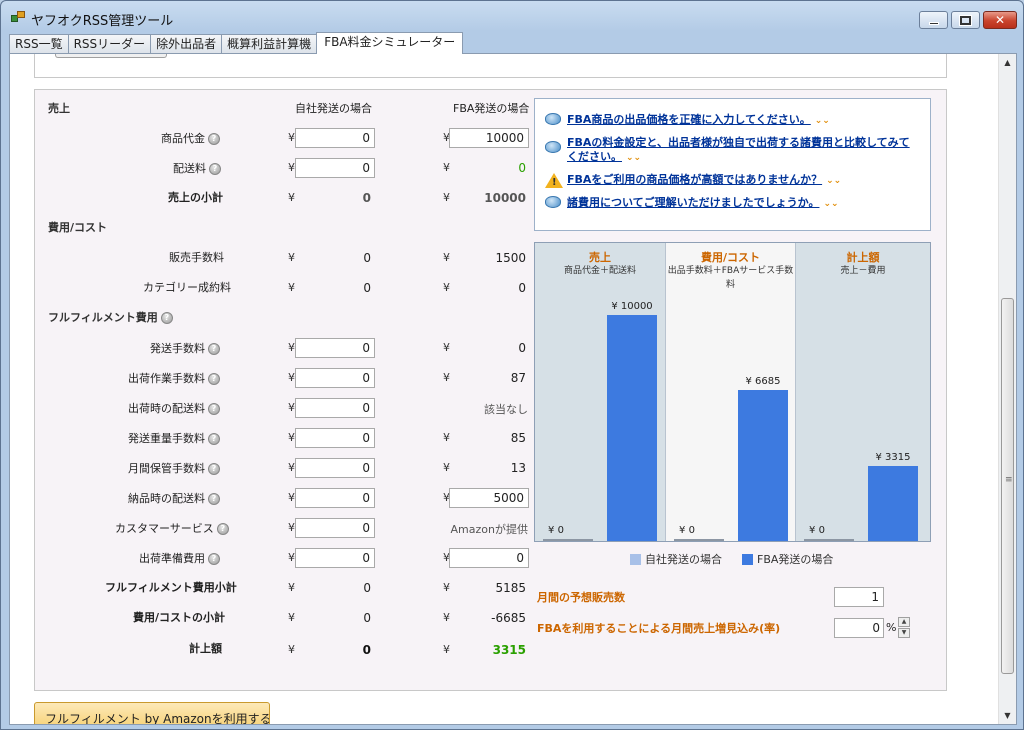 The image size is (1024, 730). Describe the element at coordinates (510, 258) in the screenshot. I see `sales-fee-fba-value: 1500` at that location.